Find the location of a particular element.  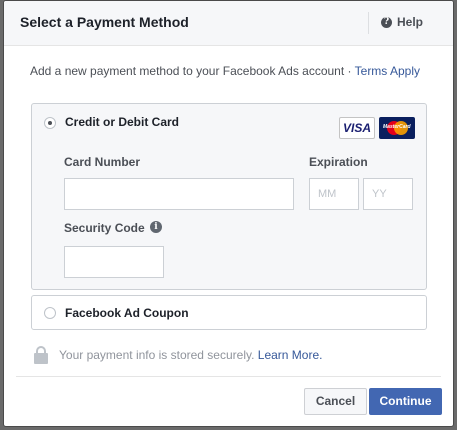

lock-body is located at coordinates (41, 358).